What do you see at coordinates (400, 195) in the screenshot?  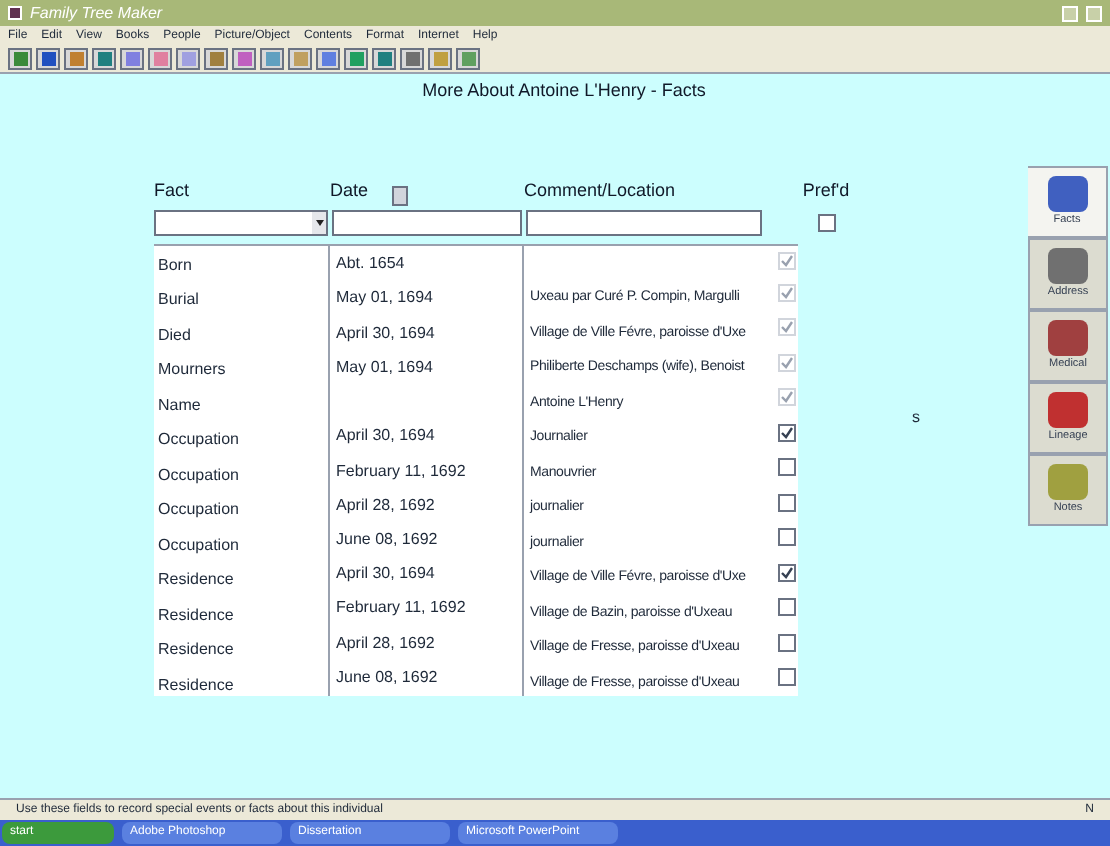 I see `calendar-button` at bounding box center [400, 195].